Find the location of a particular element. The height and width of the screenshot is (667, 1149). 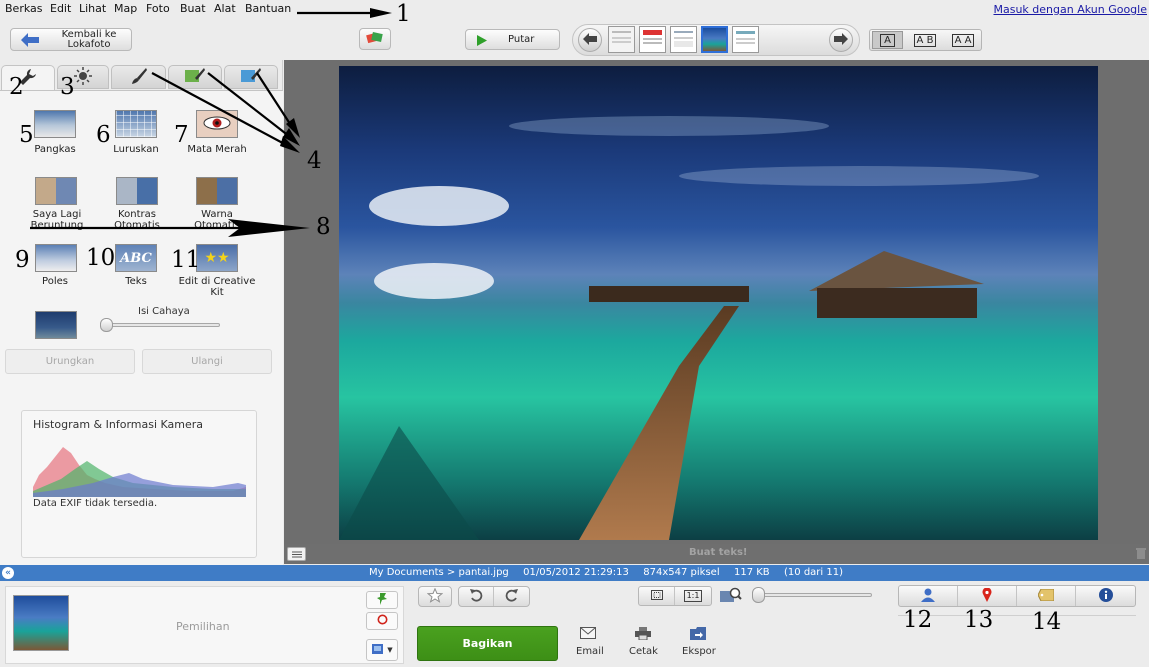

annotation-13: 13 is located at coordinates (979, 620).